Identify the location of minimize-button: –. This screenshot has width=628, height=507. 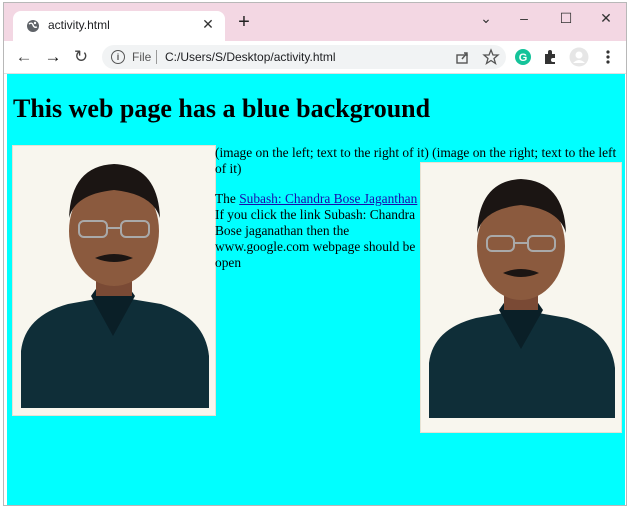
(524, 18).